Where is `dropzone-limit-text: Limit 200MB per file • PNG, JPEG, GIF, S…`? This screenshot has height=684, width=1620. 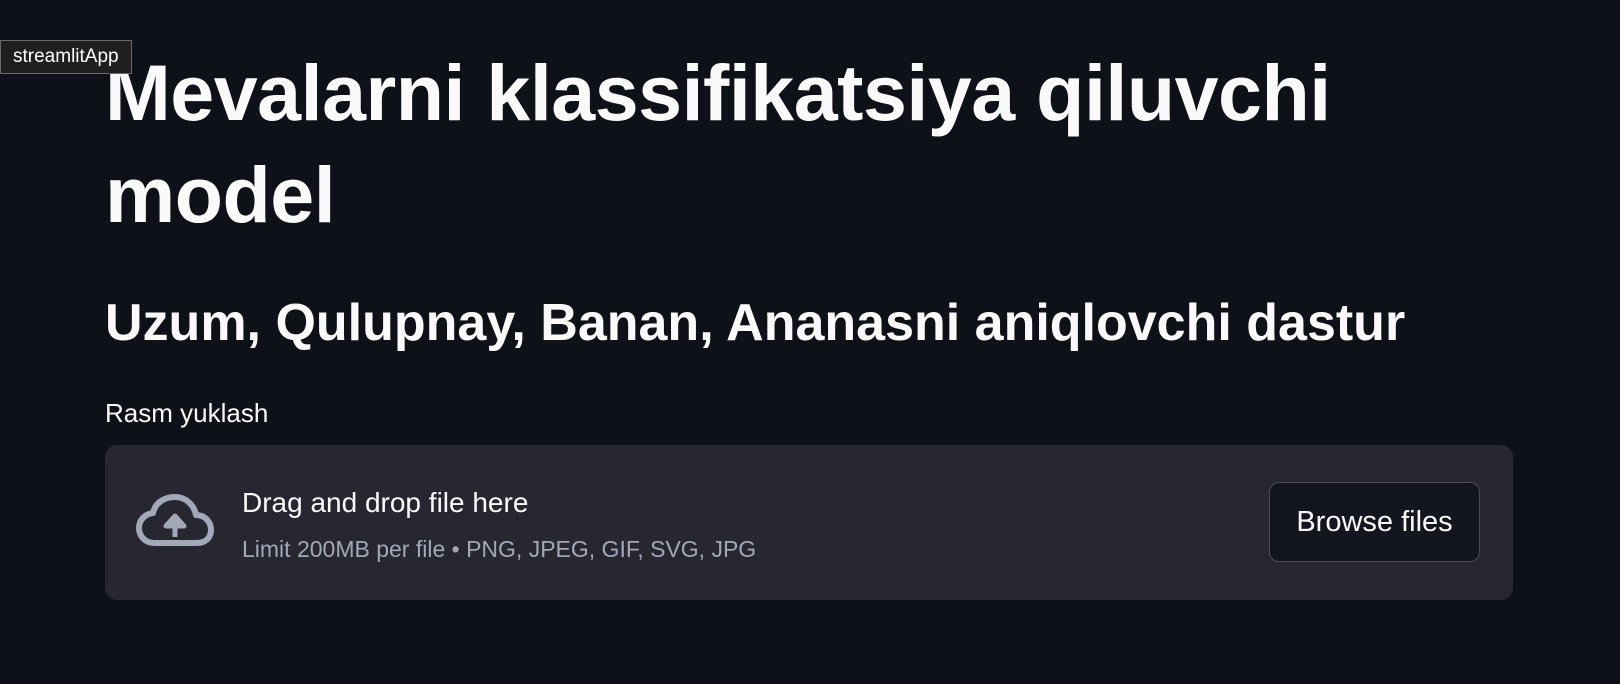 dropzone-limit-text: Limit 200MB per file • PNG, JPEG, GIF, S… is located at coordinates (499, 549).